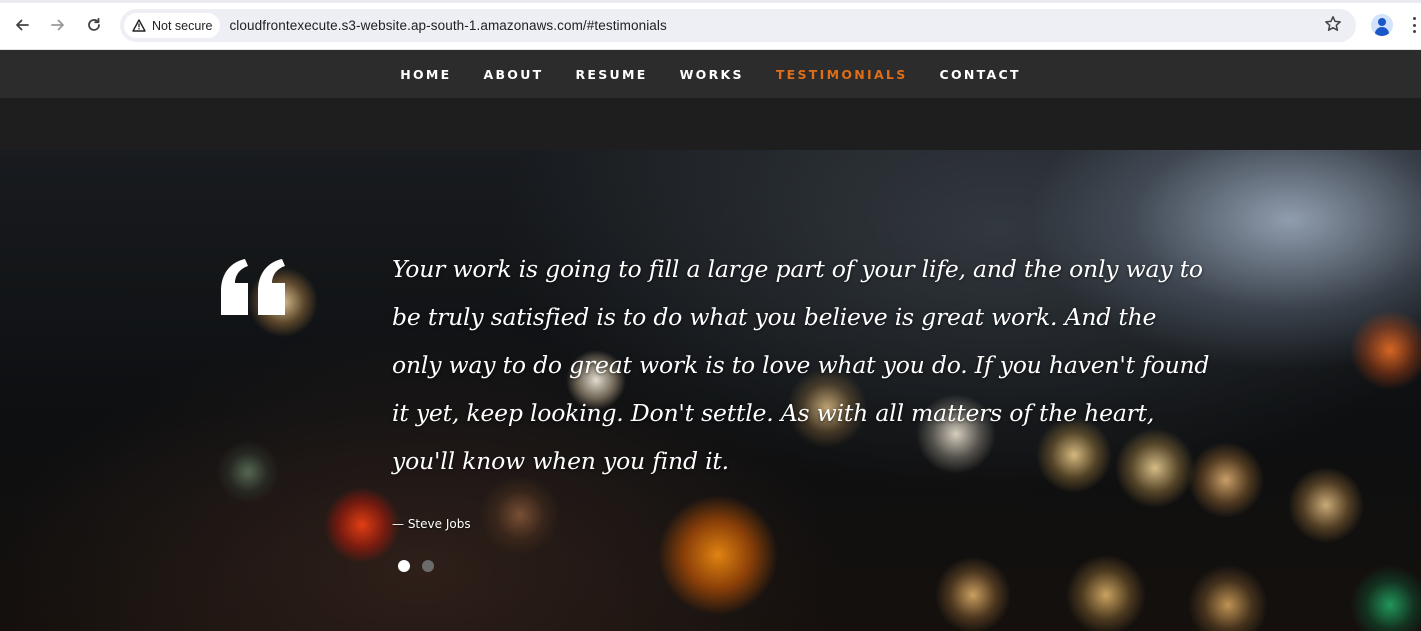  What do you see at coordinates (1382, 22) in the screenshot?
I see `avatar-head` at bounding box center [1382, 22].